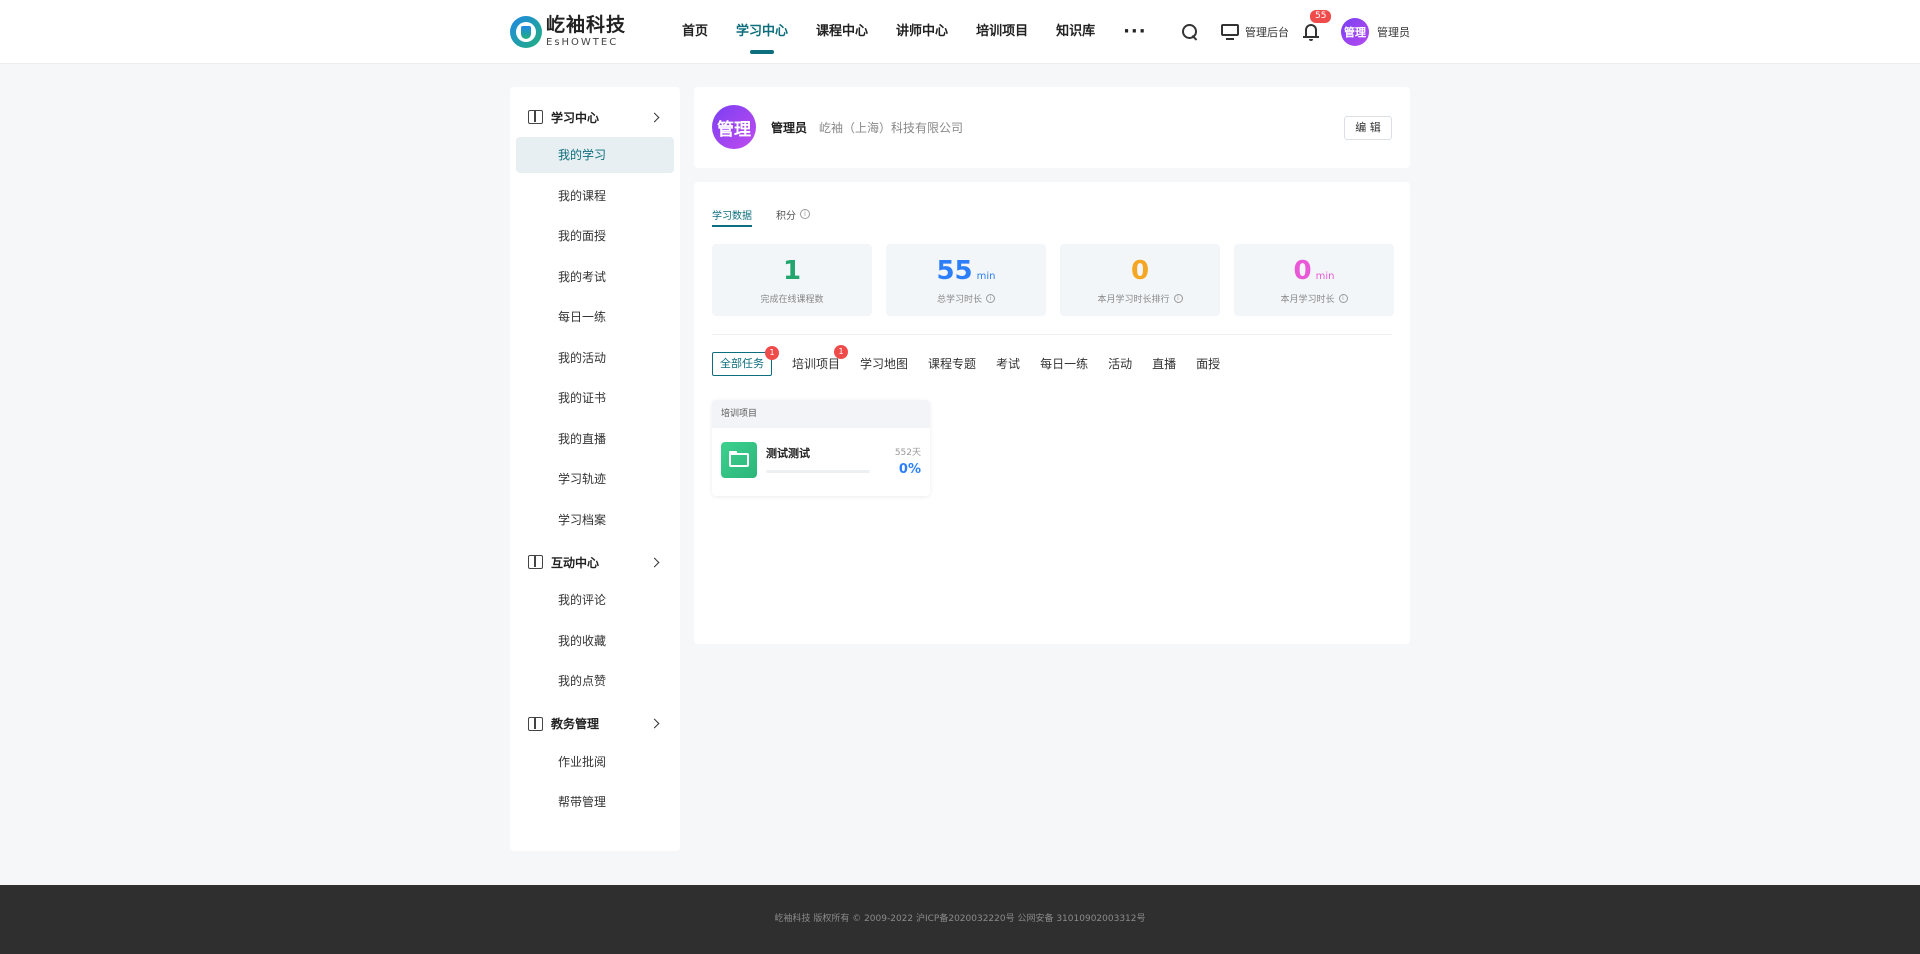  Describe the element at coordinates (773, 215) in the screenshot. I see `data-tabs: 学习数据 积分 i` at that location.